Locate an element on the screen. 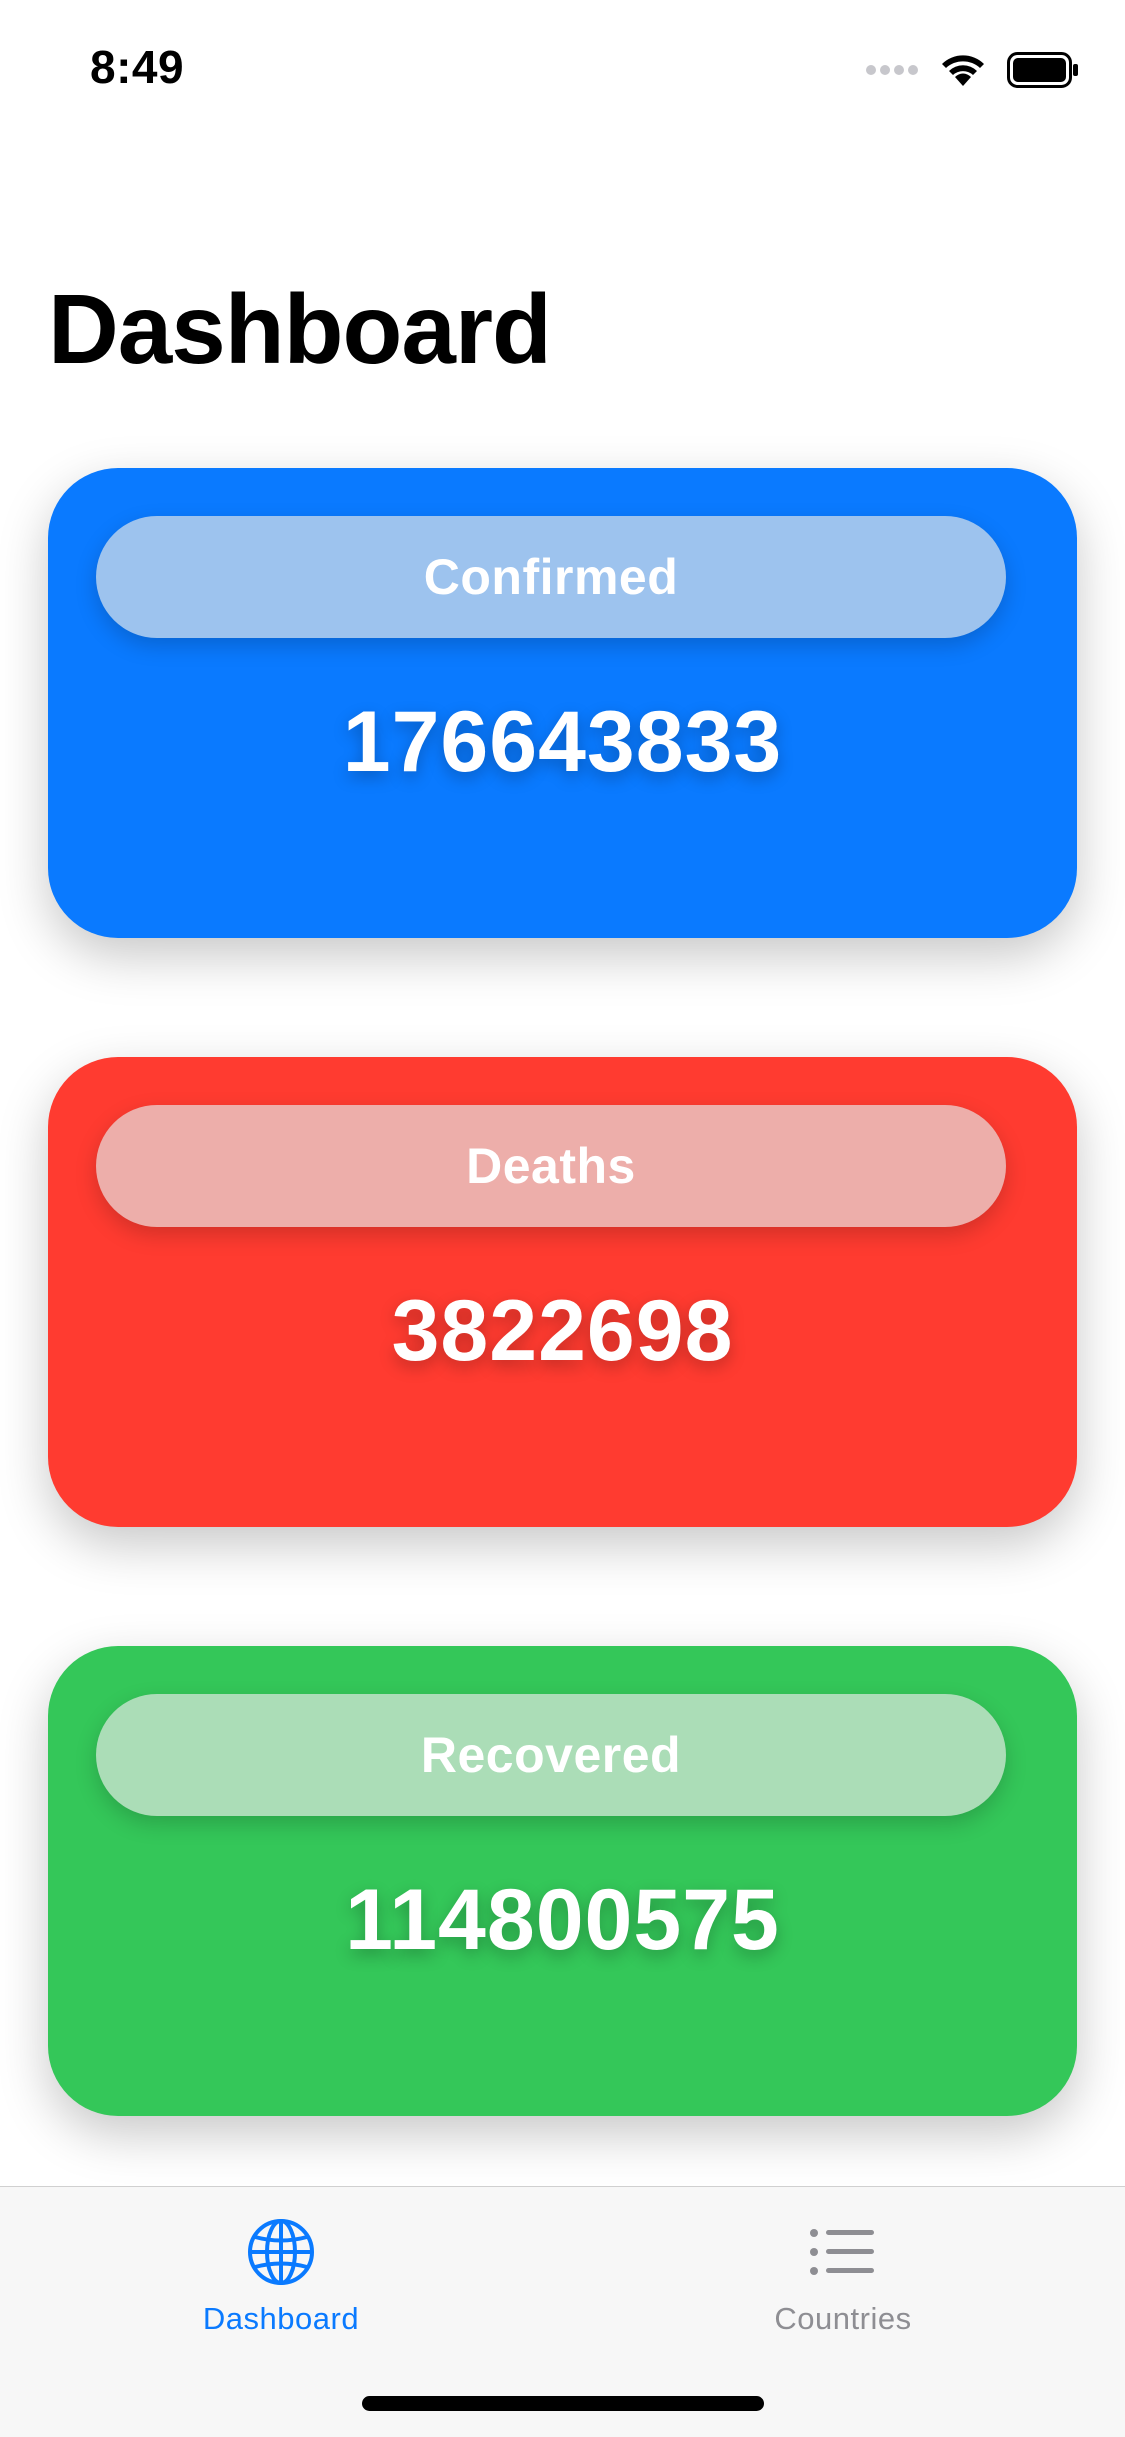  status-time: 8:49 is located at coordinates (137, 67).